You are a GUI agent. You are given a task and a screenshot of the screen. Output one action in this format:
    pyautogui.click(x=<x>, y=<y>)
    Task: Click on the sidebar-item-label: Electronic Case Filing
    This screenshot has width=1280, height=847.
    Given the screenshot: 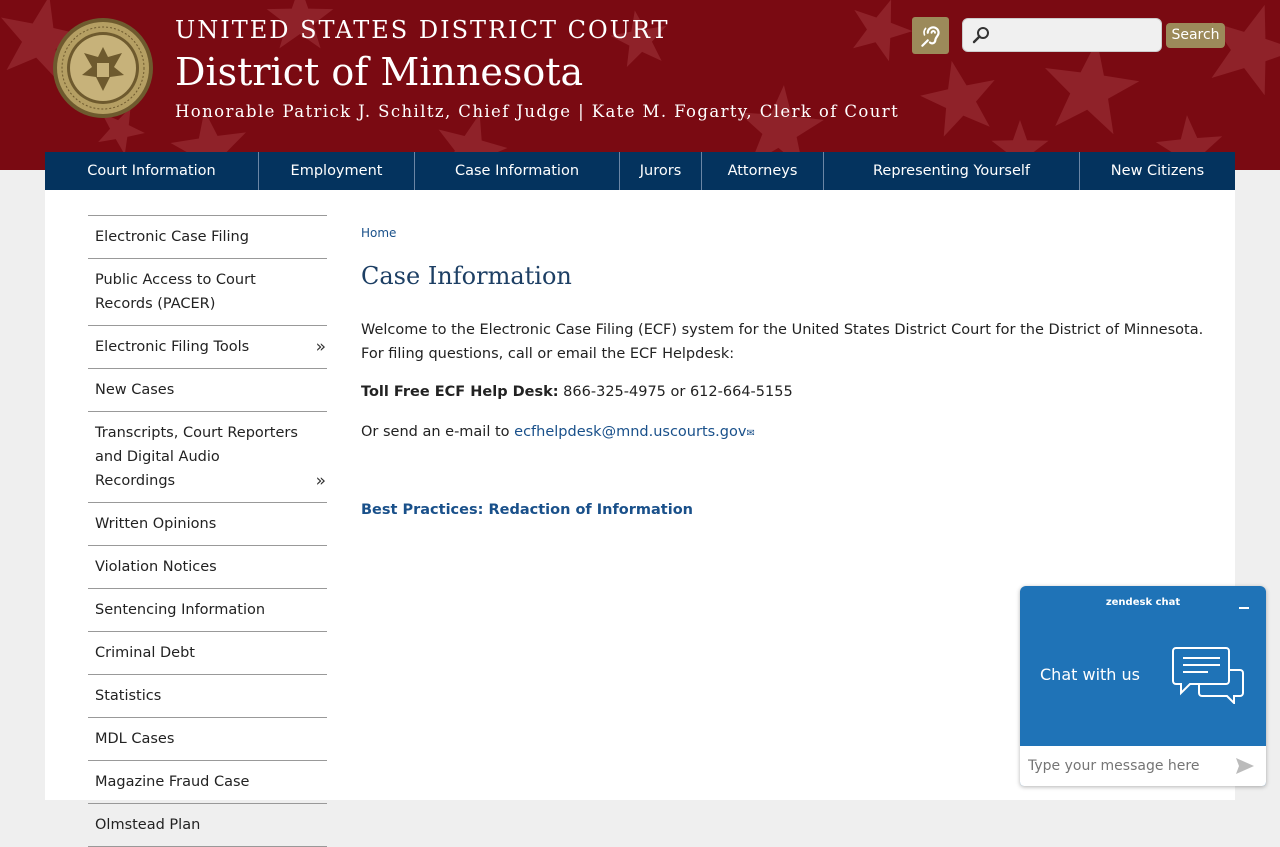 What is the action you would take?
    pyautogui.click(x=172, y=237)
    